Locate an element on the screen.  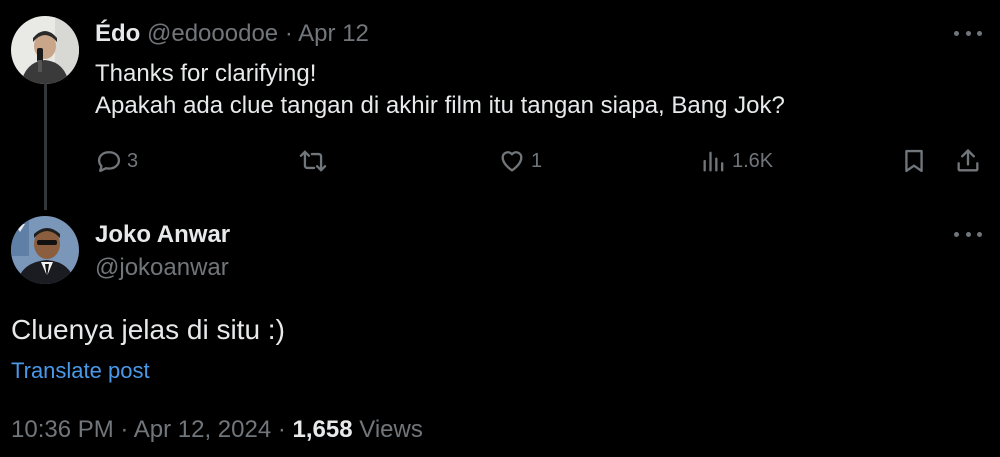
views-bar-chart-icon is located at coordinates (714, 161).